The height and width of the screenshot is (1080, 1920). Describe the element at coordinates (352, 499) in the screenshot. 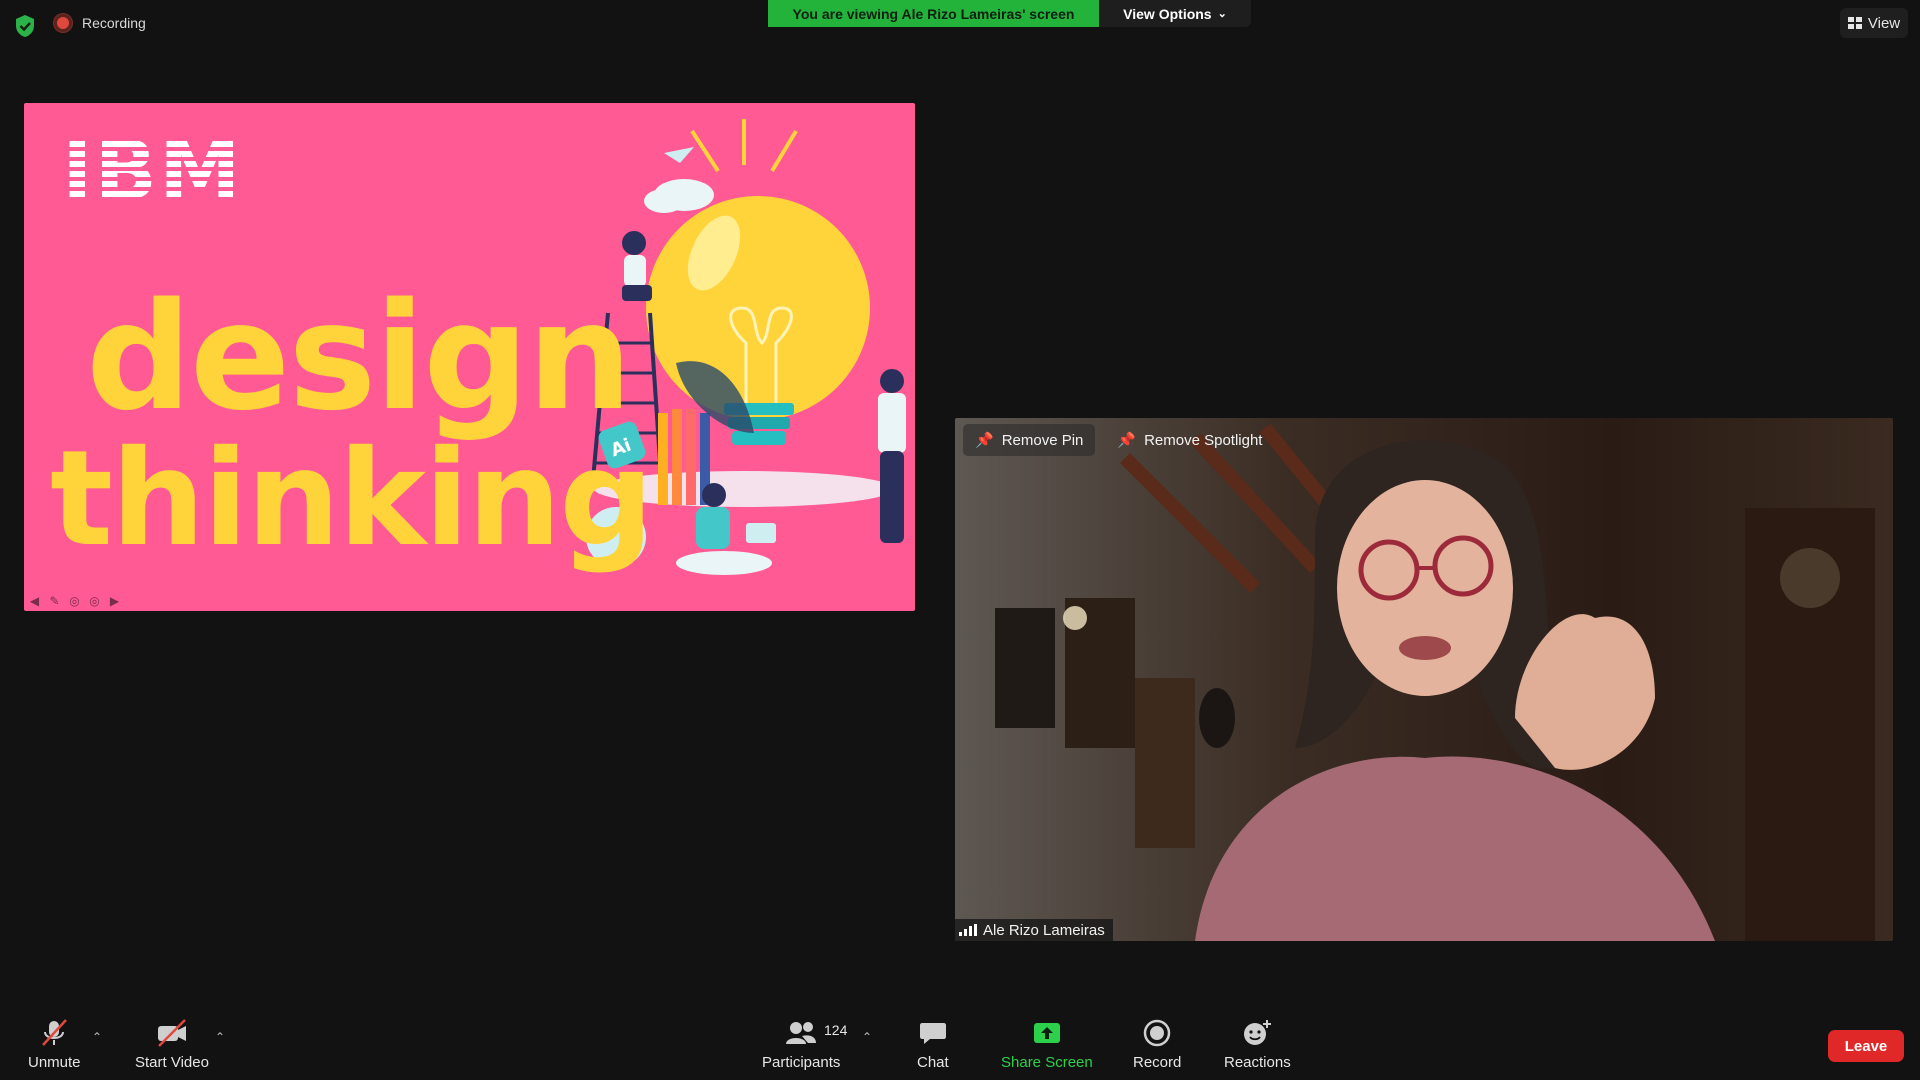

I see `slide-title-line2: thinking` at that location.